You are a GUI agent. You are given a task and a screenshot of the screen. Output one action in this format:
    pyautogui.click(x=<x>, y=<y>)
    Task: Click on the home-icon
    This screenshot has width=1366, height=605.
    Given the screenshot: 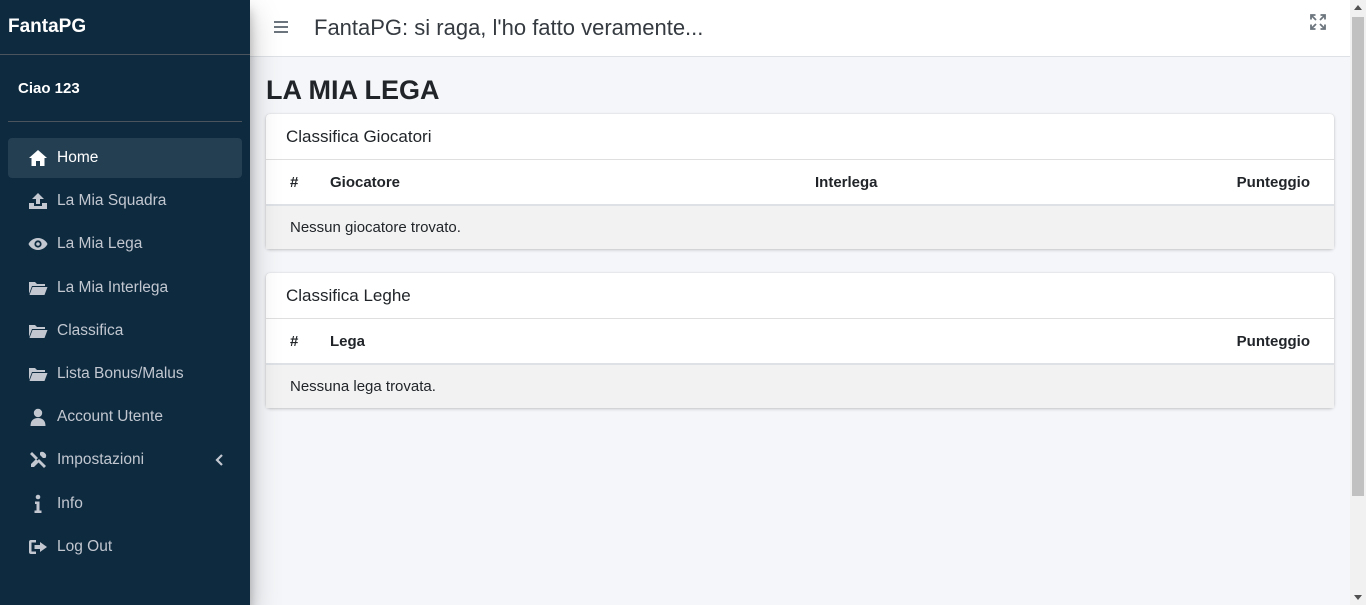 What is the action you would take?
    pyautogui.click(x=38, y=158)
    